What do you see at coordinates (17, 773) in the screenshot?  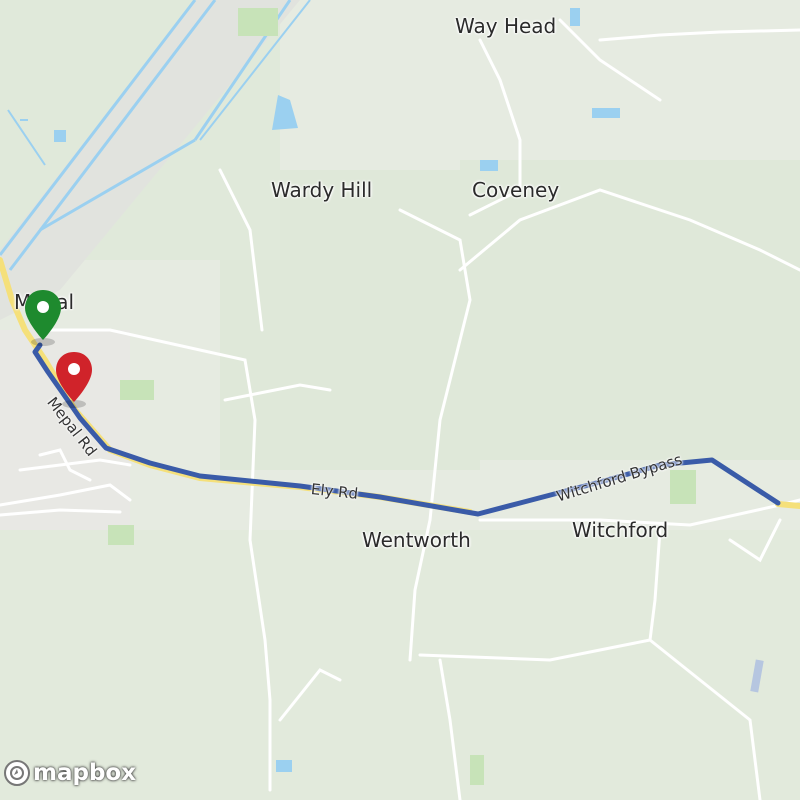 I see `mapbox-logo-icon` at bounding box center [17, 773].